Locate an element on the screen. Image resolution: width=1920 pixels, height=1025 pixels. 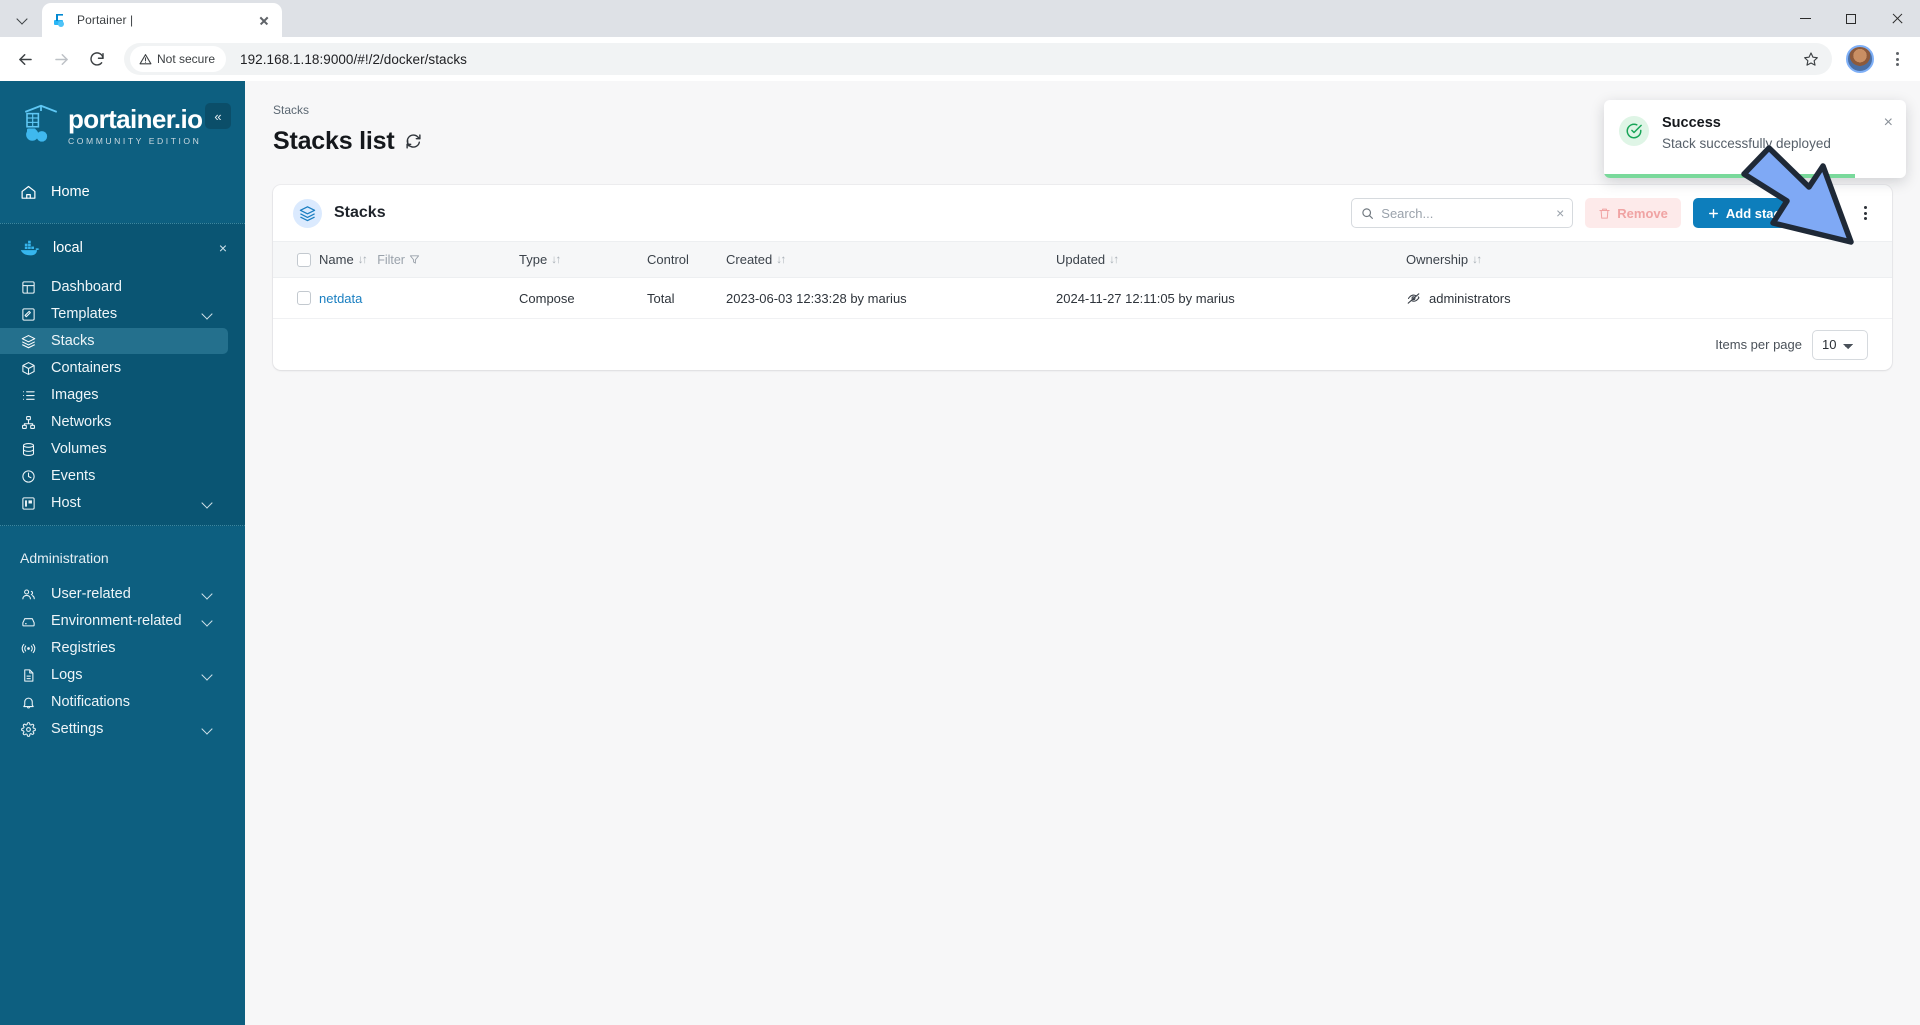
docker-whale-icon is located at coordinates (30, 247).